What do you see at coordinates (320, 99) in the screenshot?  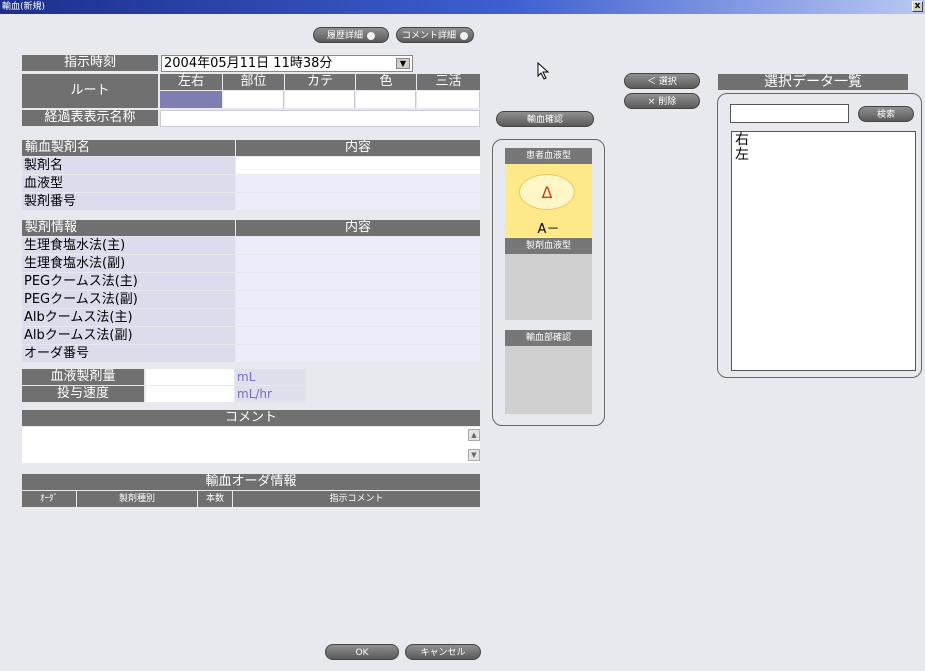 I see `route-catheter-cell` at bounding box center [320, 99].